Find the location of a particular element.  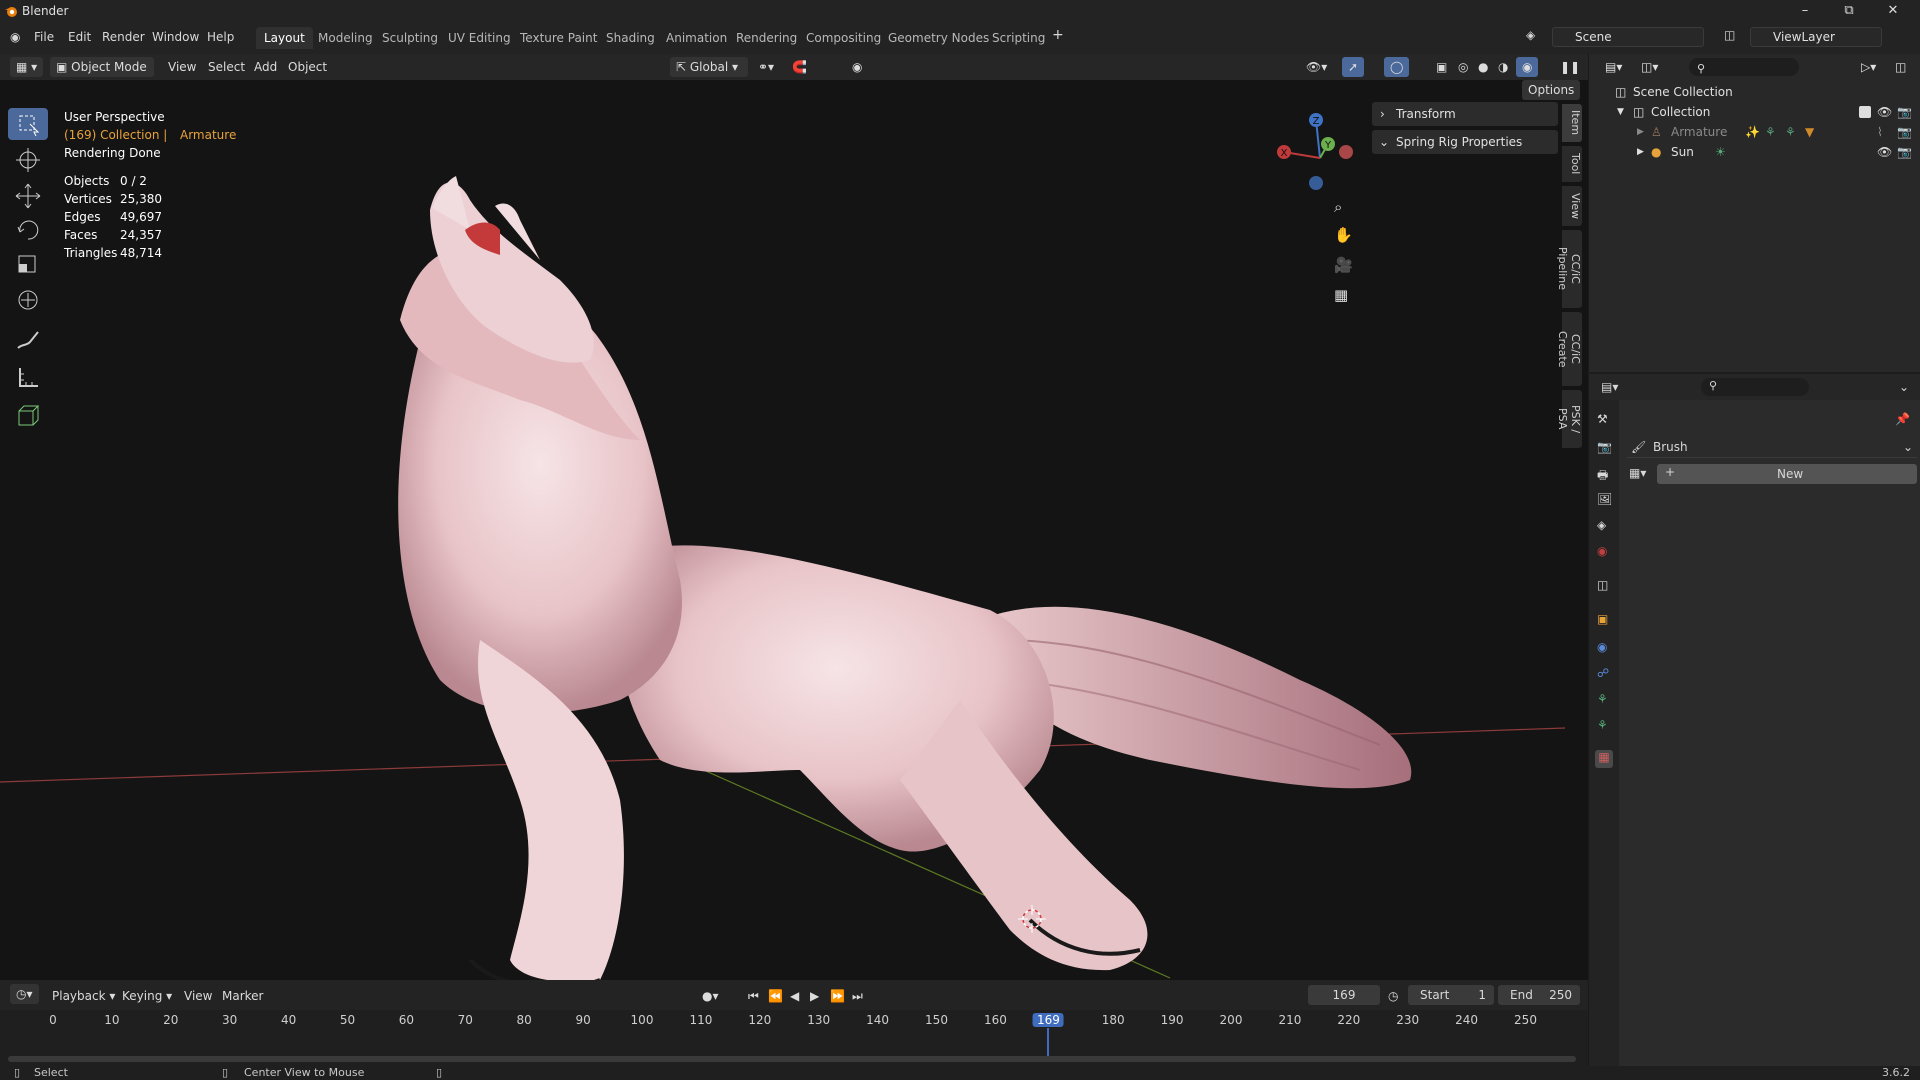

ortho-grid-icon: ▦ is located at coordinates (1341, 295).